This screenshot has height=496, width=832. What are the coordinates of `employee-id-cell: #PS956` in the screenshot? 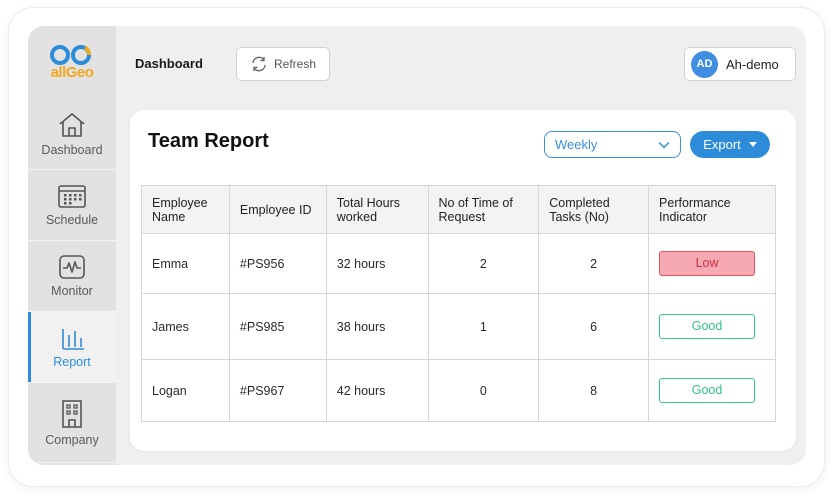 It's located at (277, 263).